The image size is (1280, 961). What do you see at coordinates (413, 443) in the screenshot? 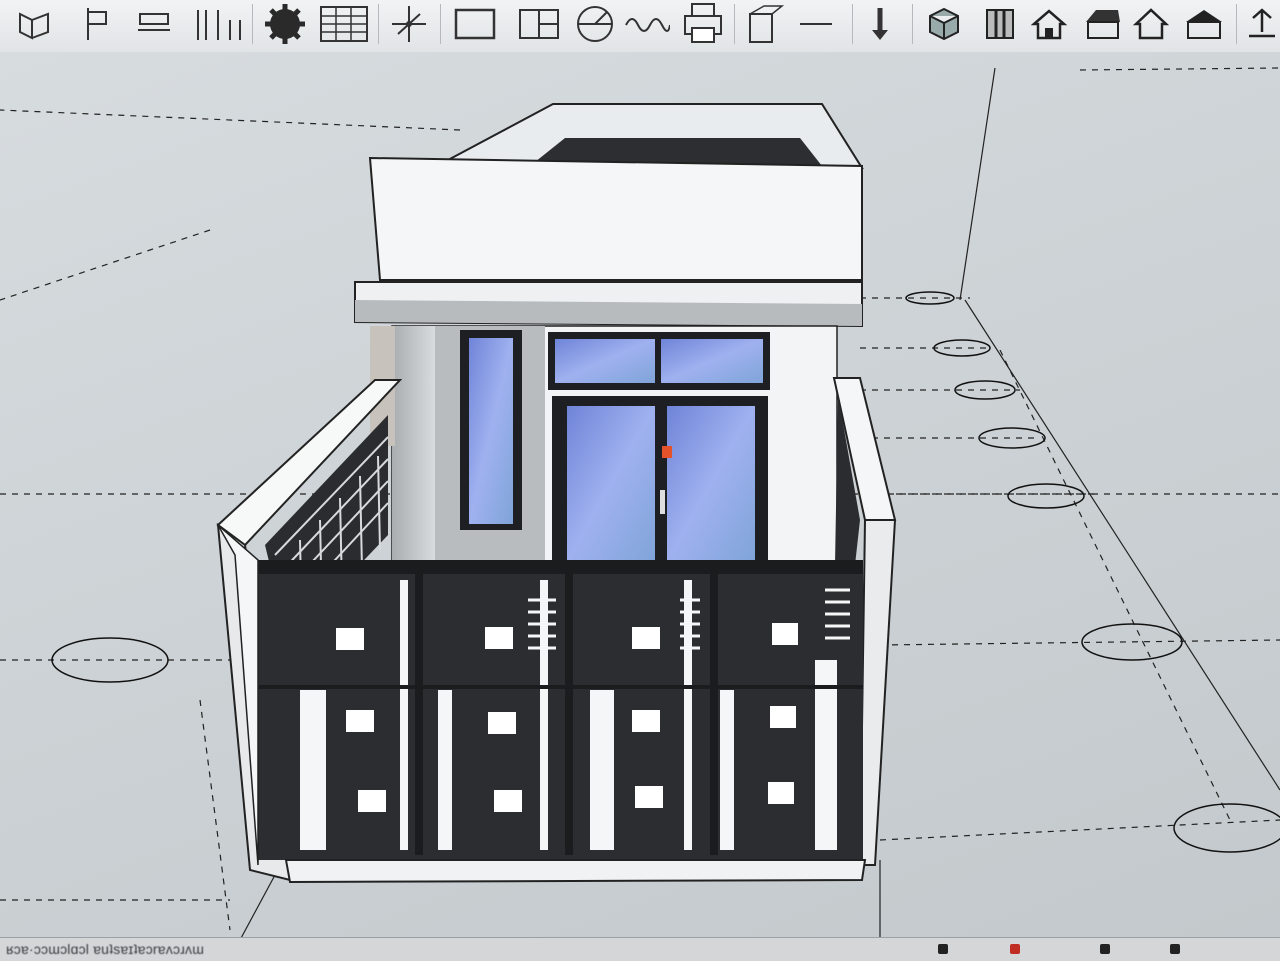
I see `facade-left-return` at bounding box center [413, 443].